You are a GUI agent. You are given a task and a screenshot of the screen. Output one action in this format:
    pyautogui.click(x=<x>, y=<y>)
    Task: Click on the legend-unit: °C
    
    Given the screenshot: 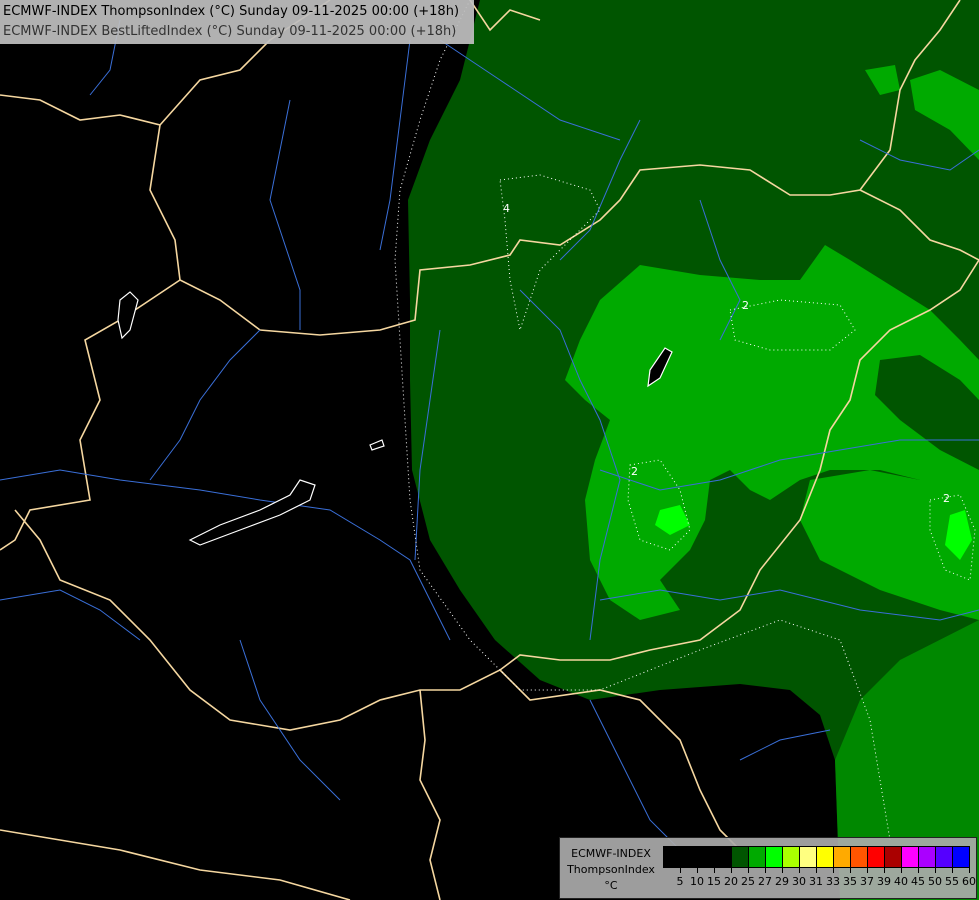 What is the action you would take?
    pyautogui.click(x=611, y=885)
    